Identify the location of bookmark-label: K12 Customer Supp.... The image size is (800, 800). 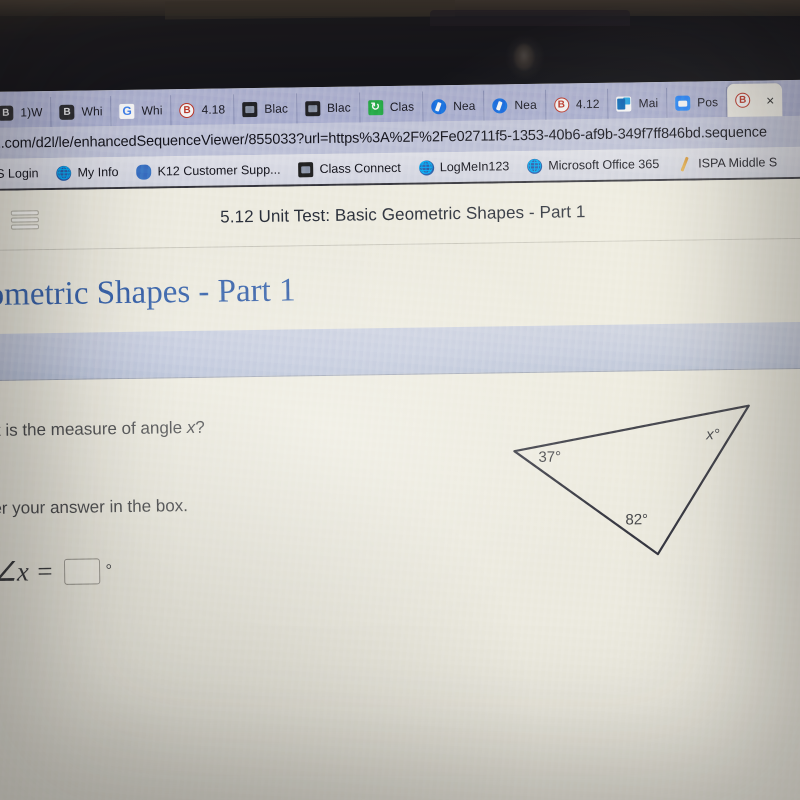
(219, 170).